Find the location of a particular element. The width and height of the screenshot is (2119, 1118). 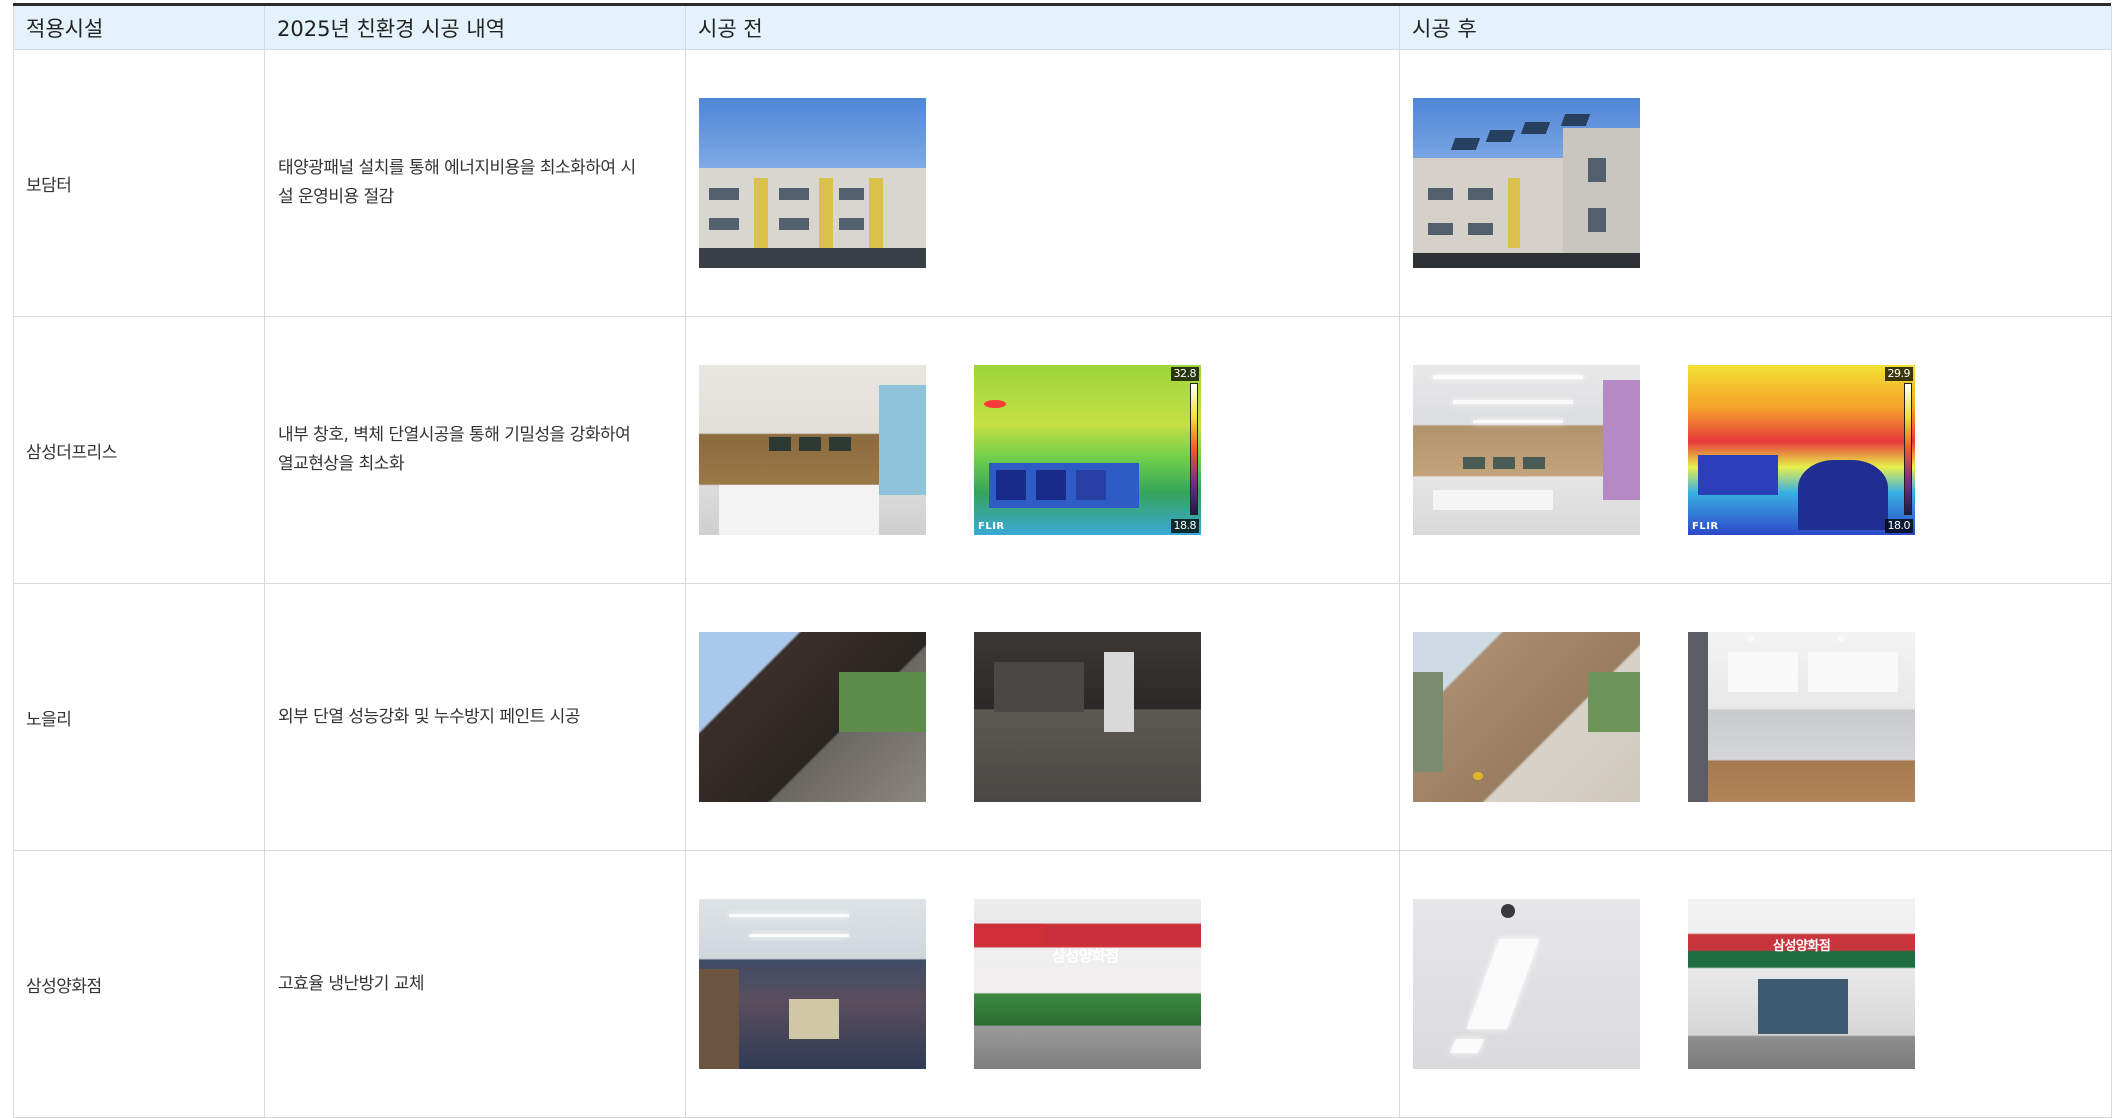

after-photos-cell: 29.9 18.0 FLIR is located at coordinates (1755, 450).